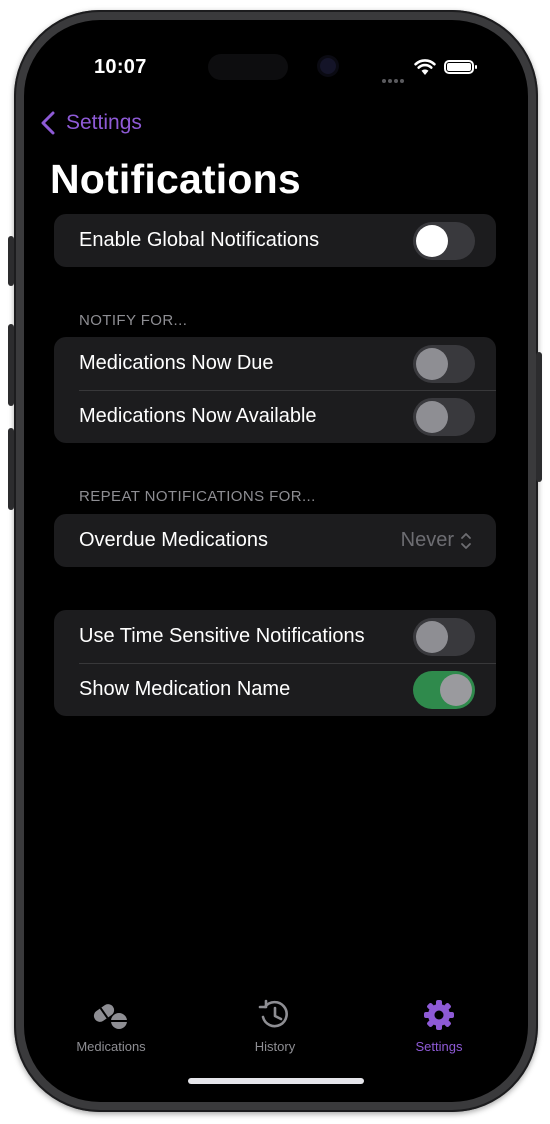  What do you see at coordinates (273, 1013) in the screenshot?
I see `history-icon` at bounding box center [273, 1013].